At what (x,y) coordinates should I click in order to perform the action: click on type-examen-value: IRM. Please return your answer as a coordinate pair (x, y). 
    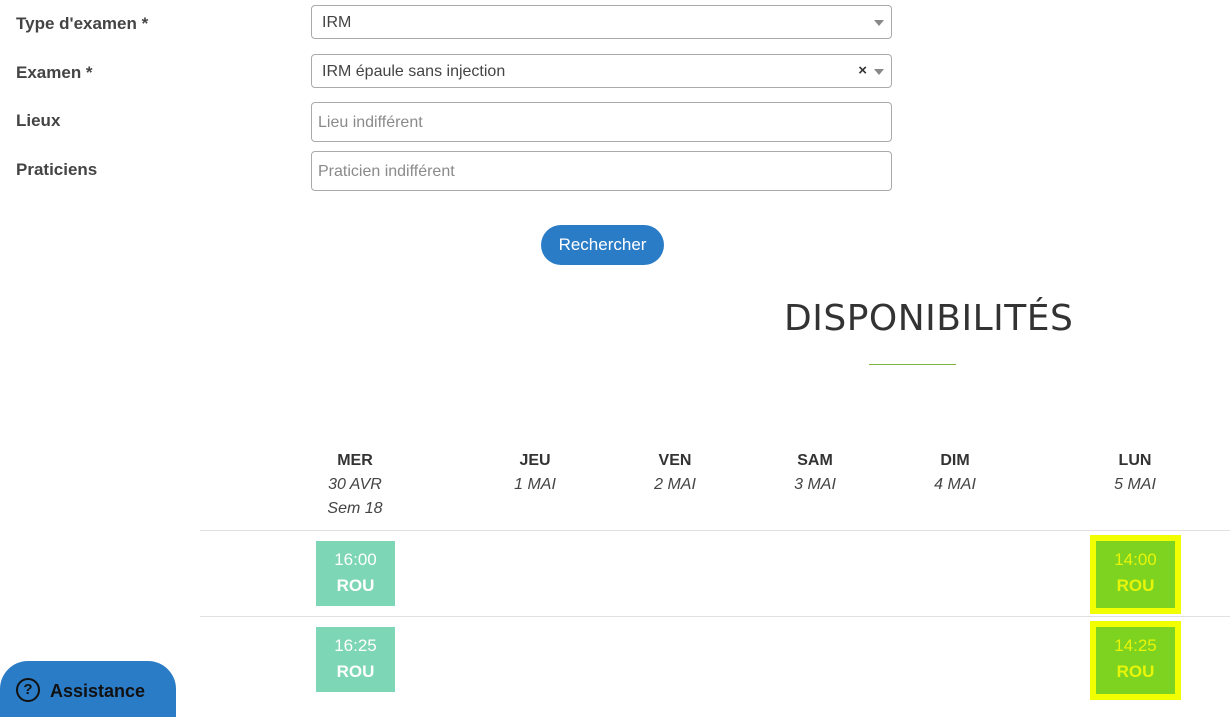
    Looking at the image, I should click on (337, 22).